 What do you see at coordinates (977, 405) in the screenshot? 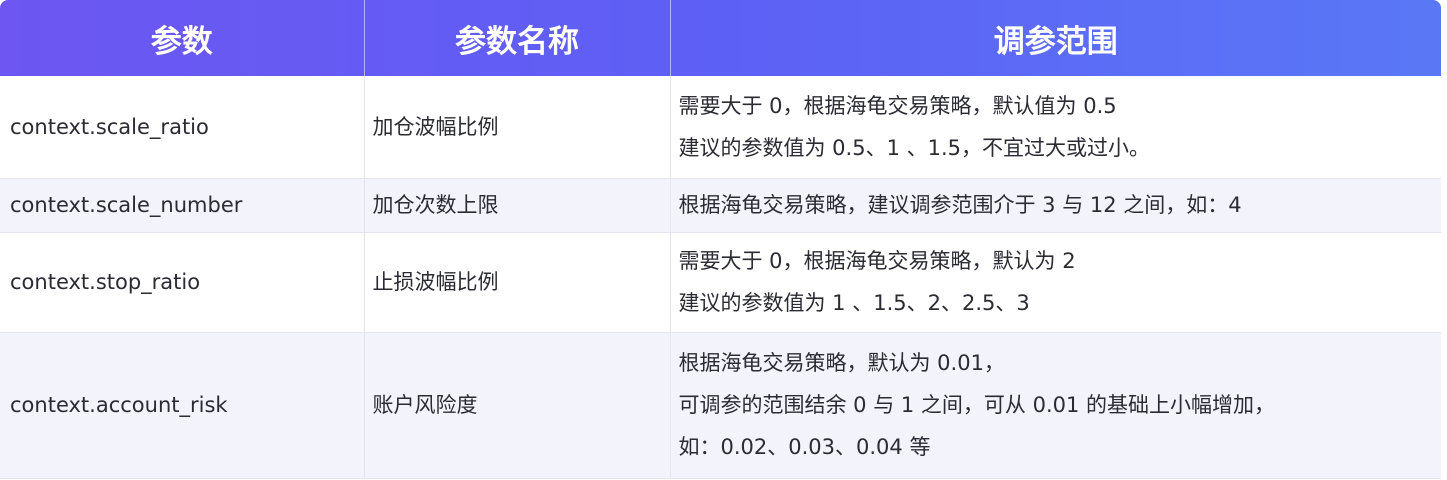
I see `range-line: 可调参的范围结余 0 与 1 之间，可从 0.01 的基础上小幅增加，` at bounding box center [977, 405].